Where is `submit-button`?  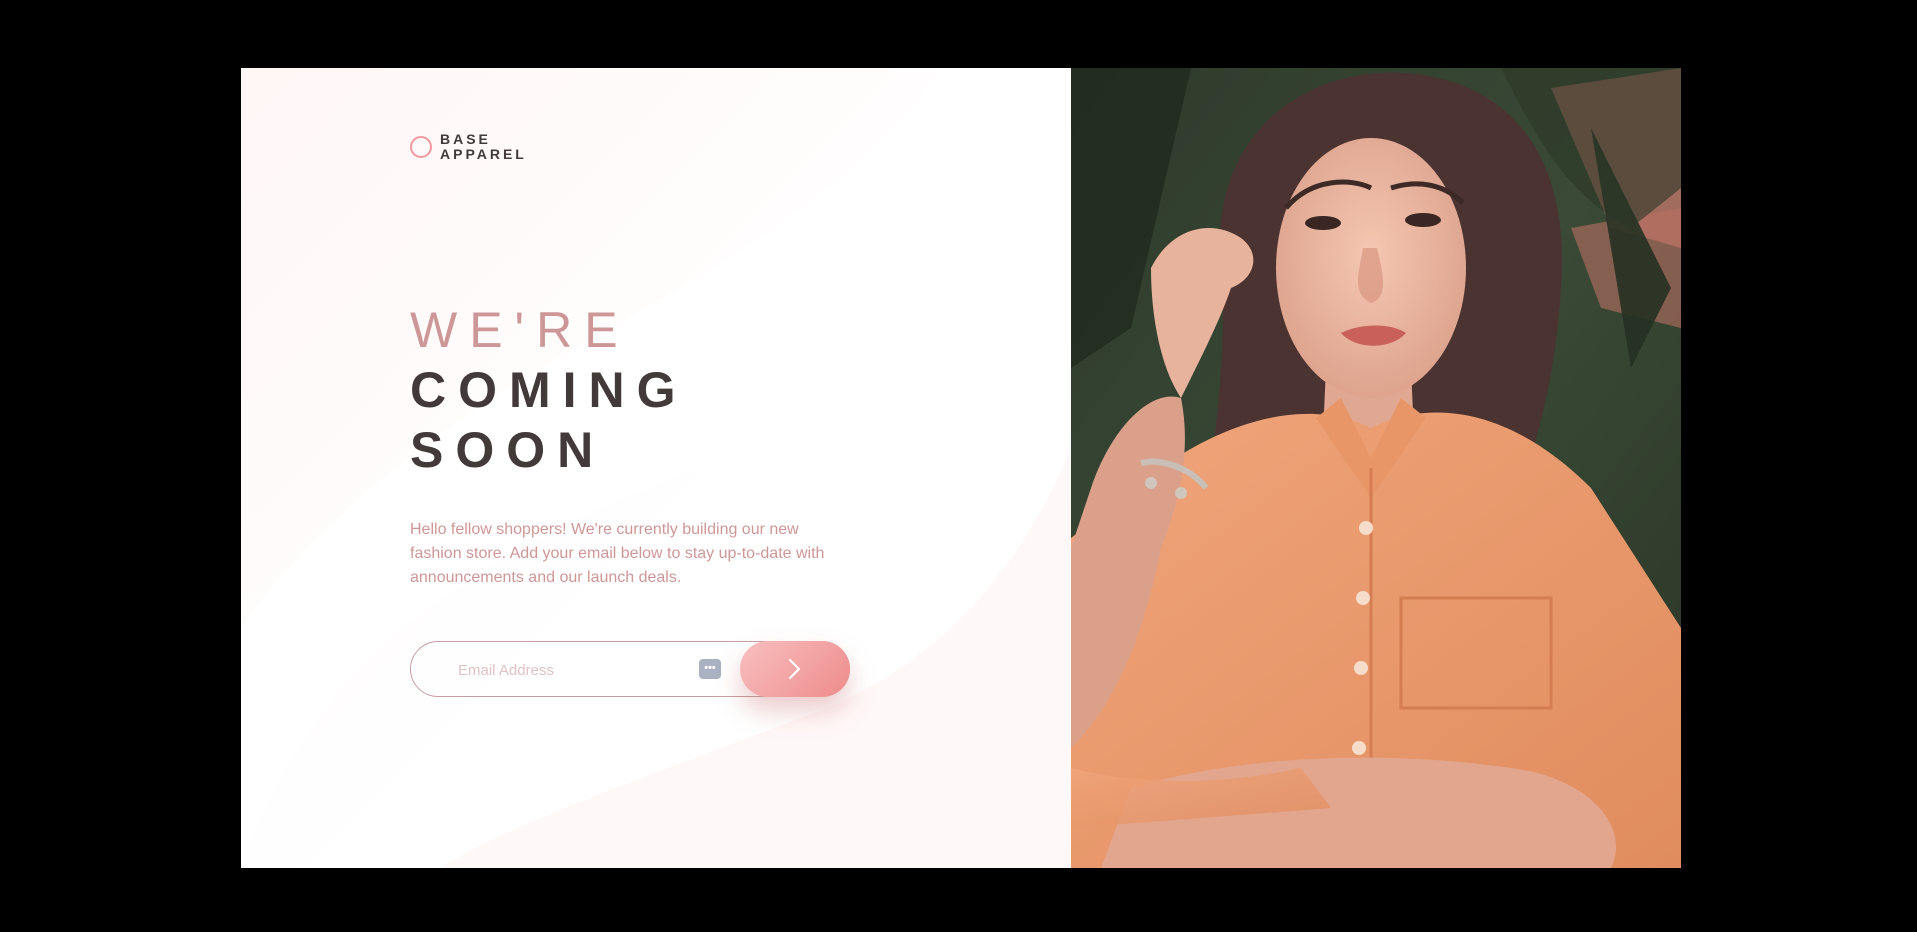 submit-button is located at coordinates (795, 669).